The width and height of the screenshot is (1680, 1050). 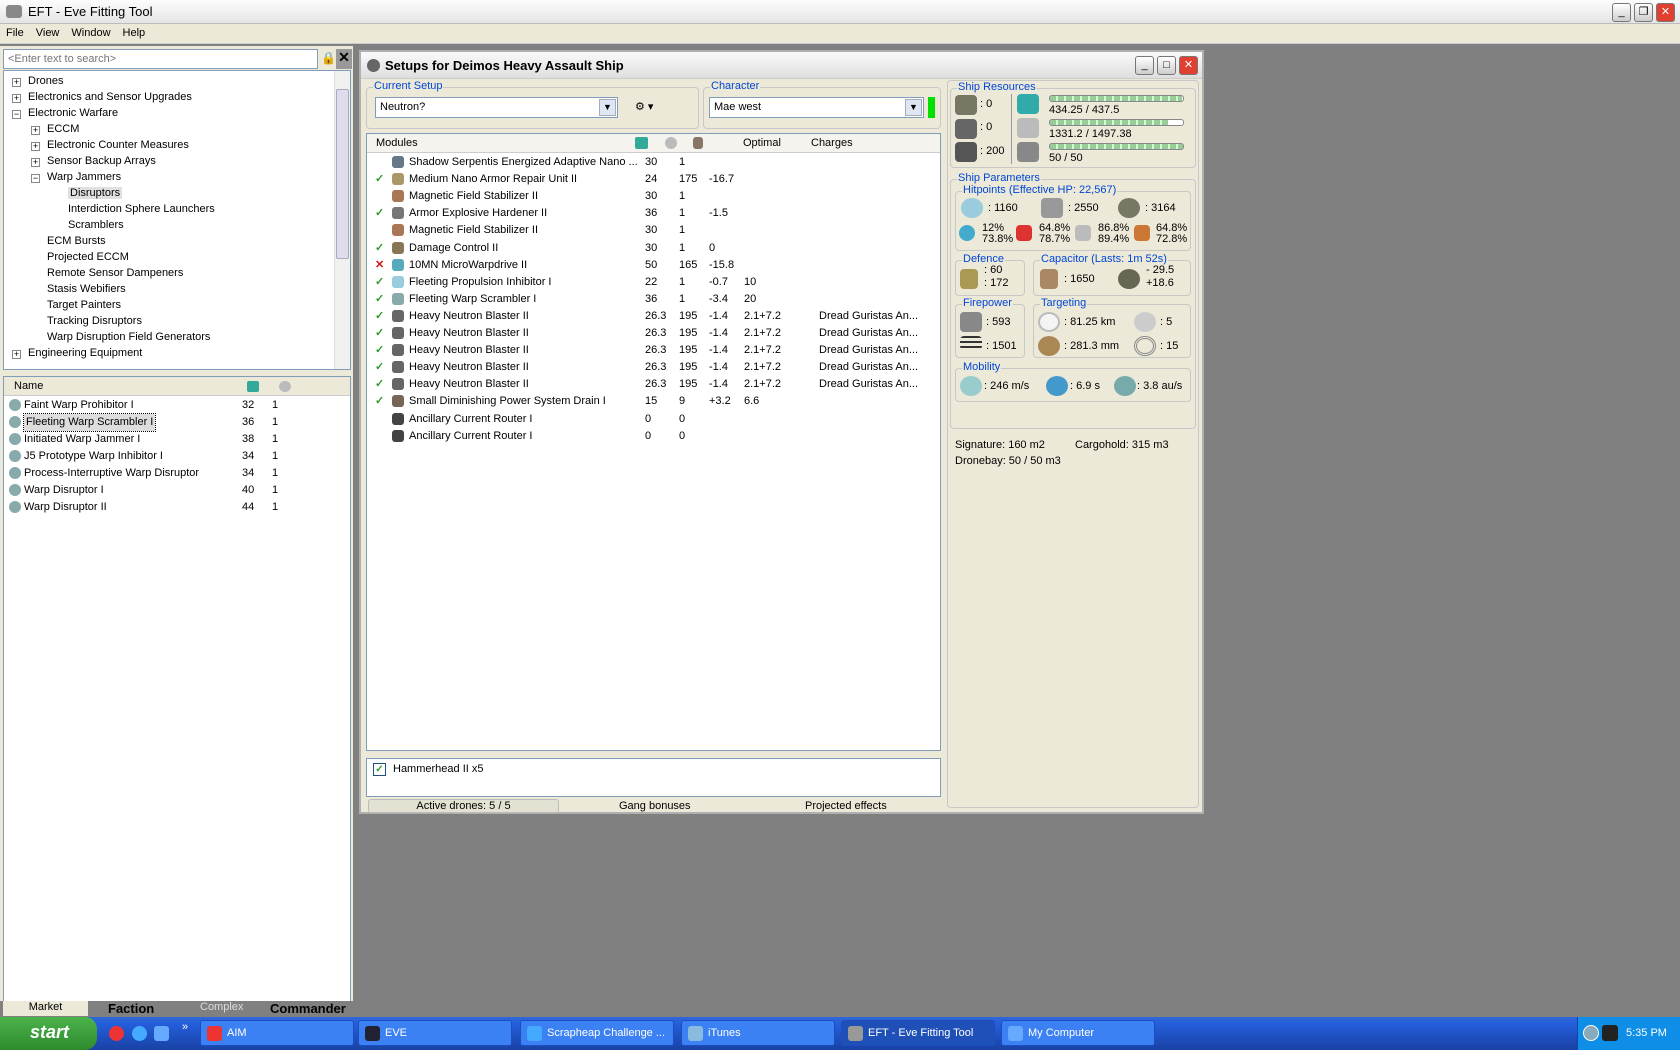 I want to click on tree-node: ECCM, so click(x=63, y=129).